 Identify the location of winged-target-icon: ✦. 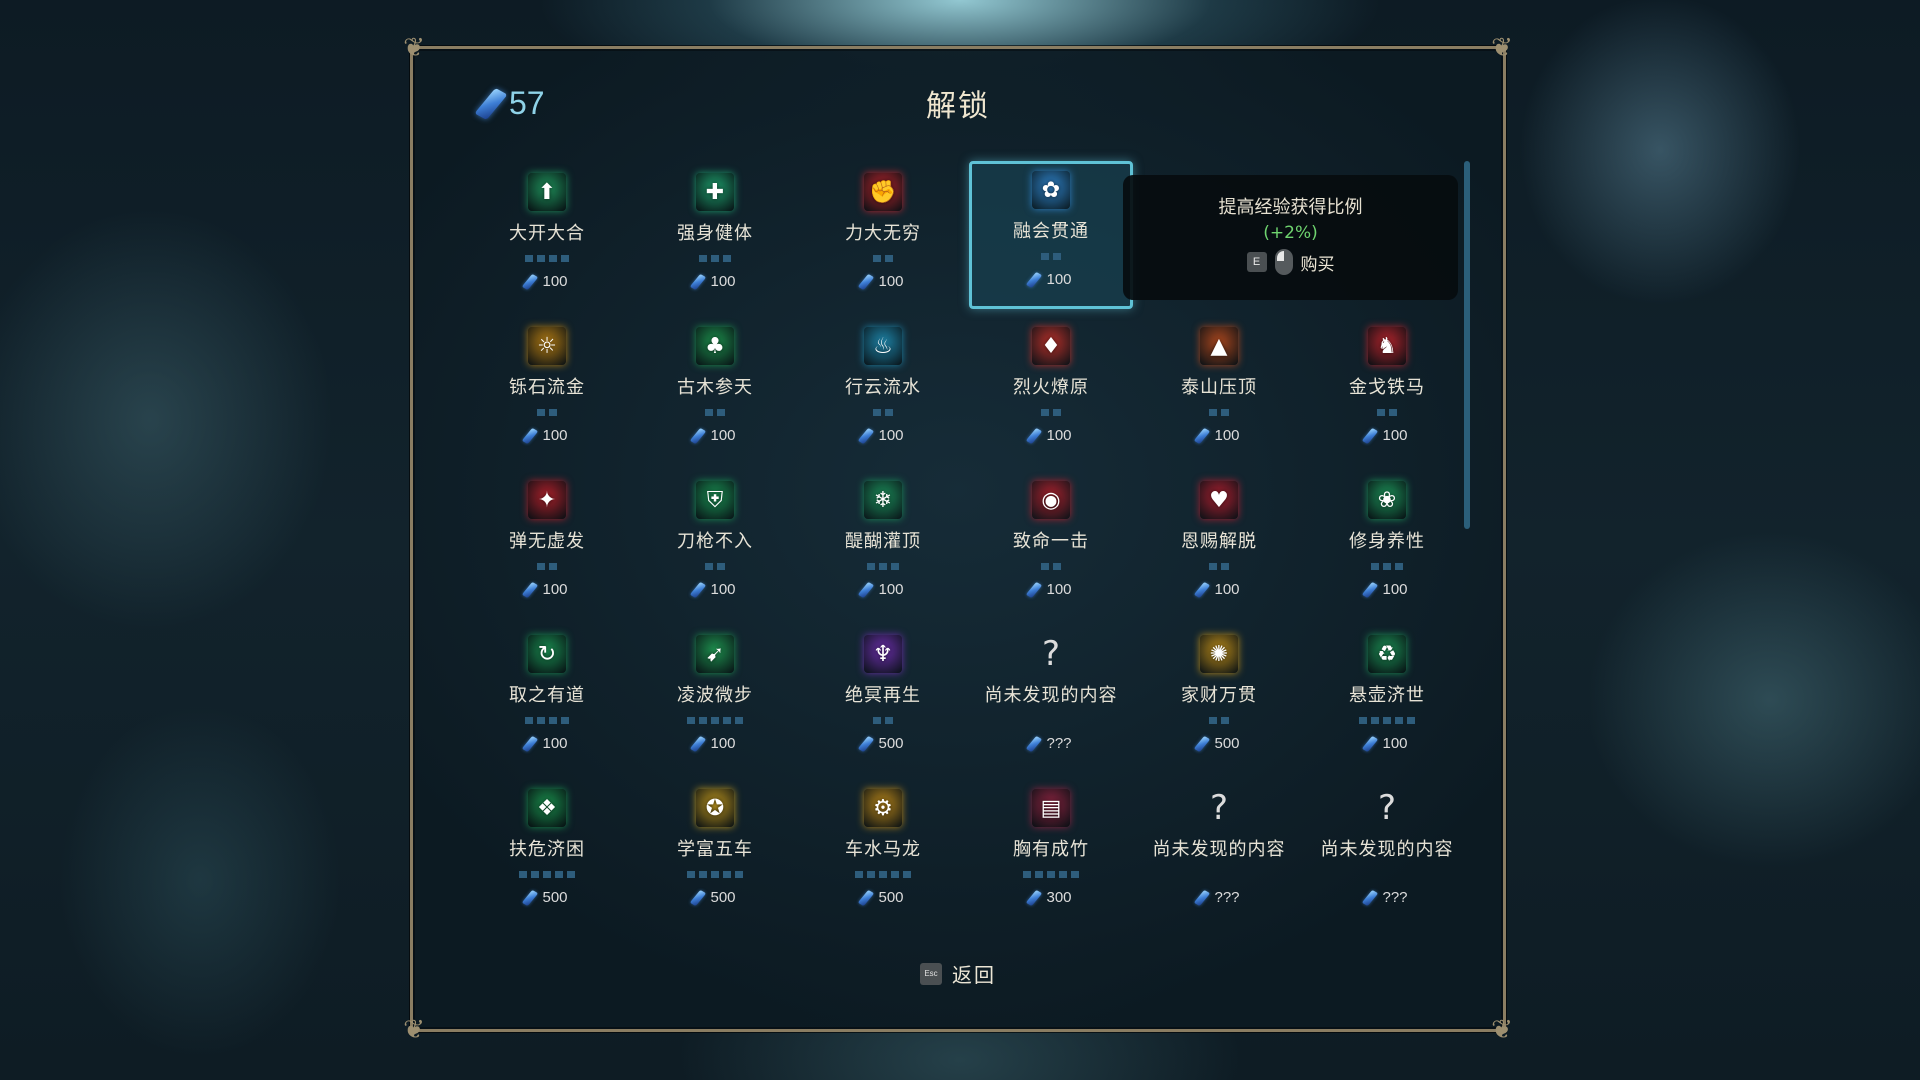
(547, 500).